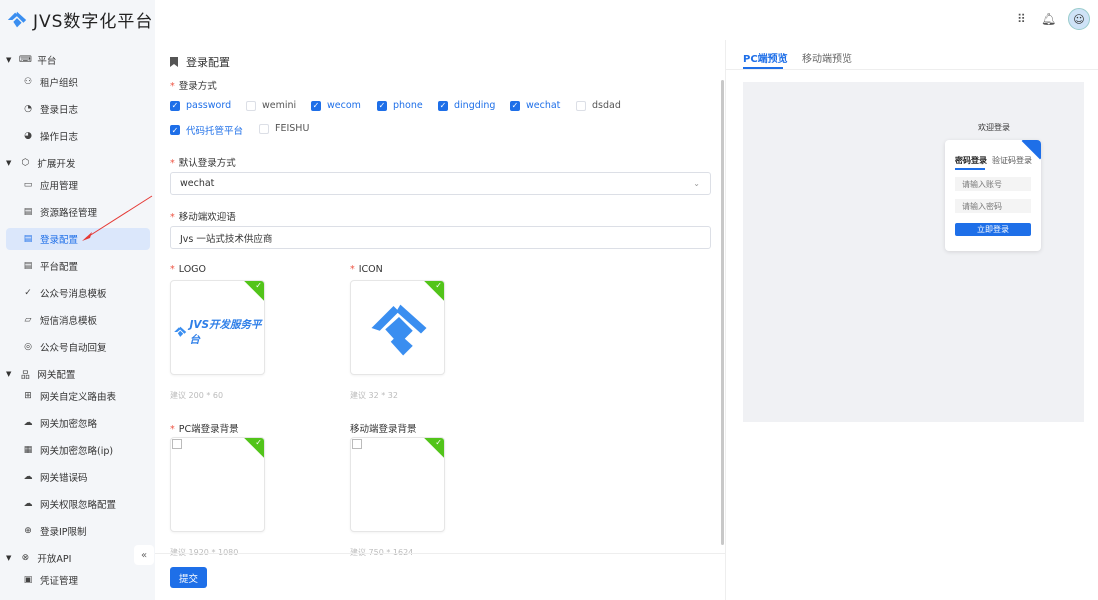 Image resolution: width=1098 pixels, height=600 pixels. Describe the element at coordinates (59, 137) in the screenshot. I see `sidebar-item-label: 操作日志` at that location.